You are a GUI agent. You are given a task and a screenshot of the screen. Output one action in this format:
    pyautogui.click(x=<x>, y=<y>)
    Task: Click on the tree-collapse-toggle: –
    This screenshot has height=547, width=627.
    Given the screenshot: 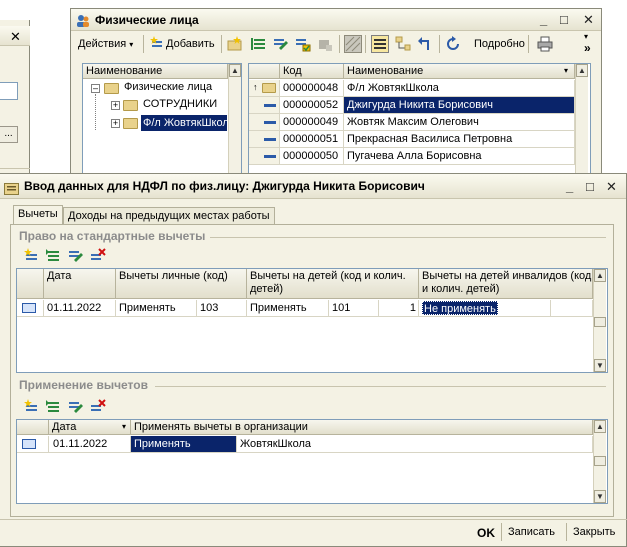 What is the action you would take?
    pyautogui.click(x=95, y=88)
    